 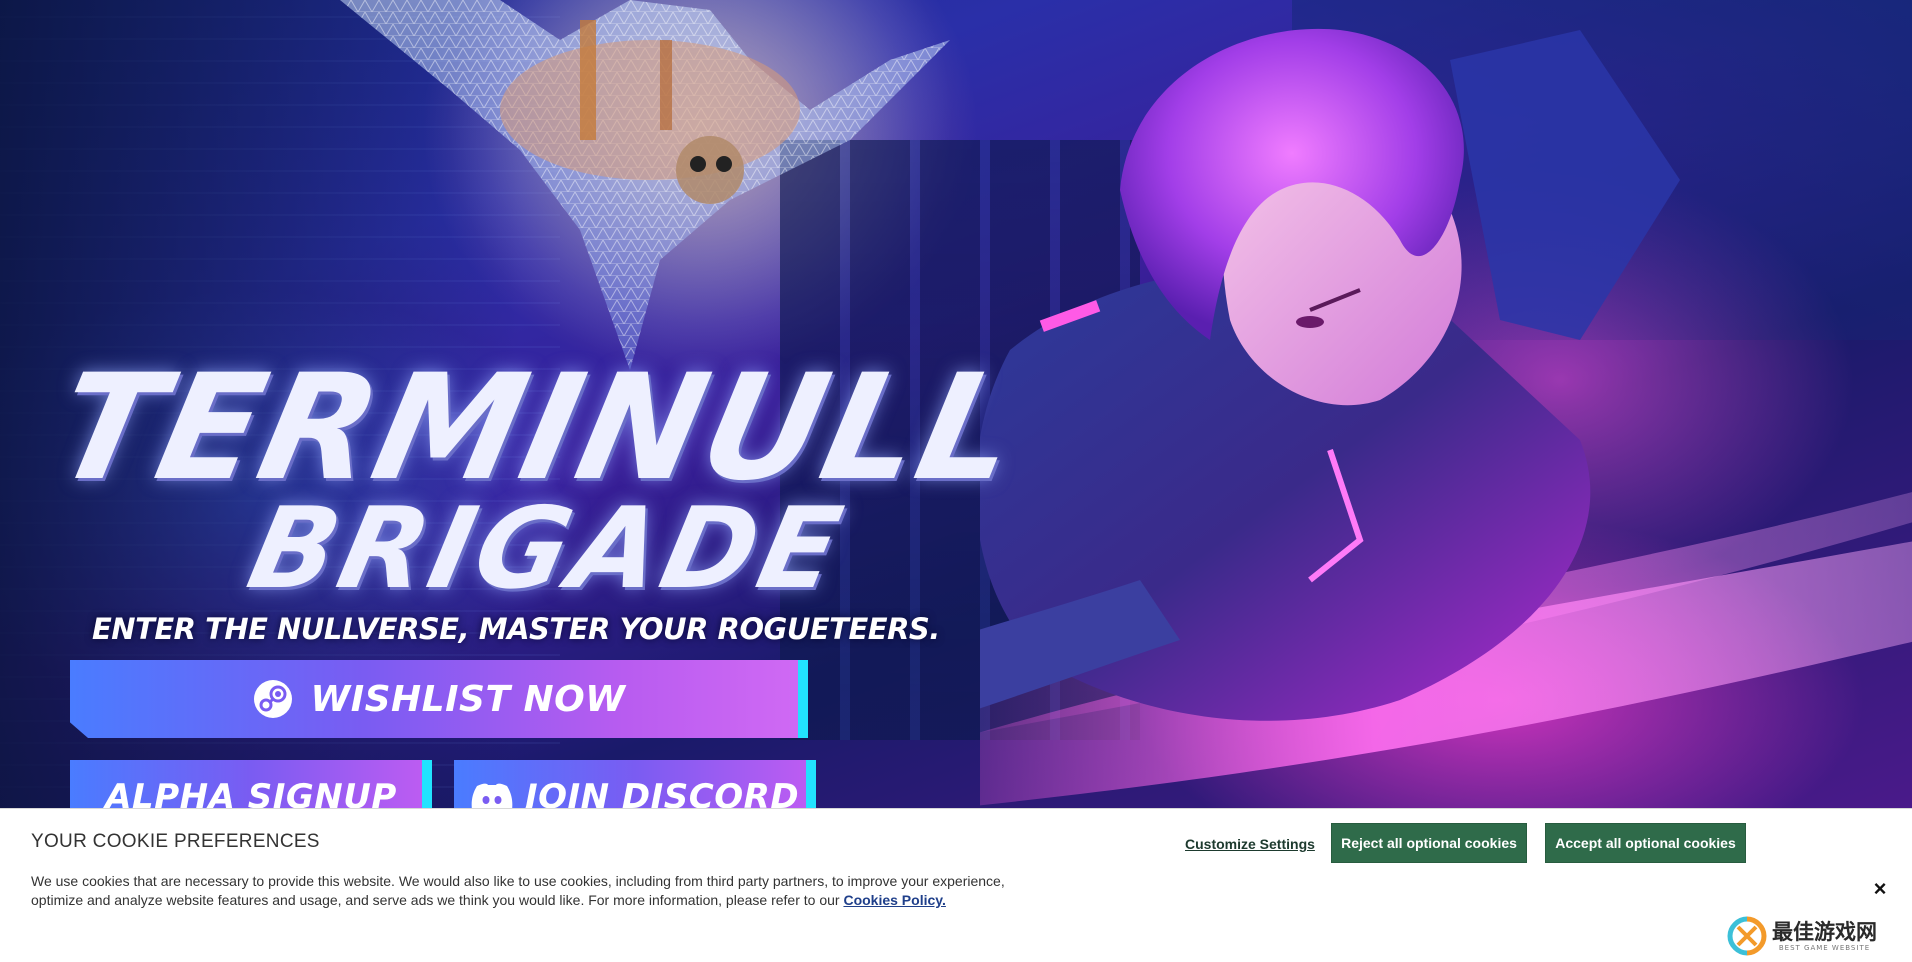 What do you see at coordinates (251, 793) in the screenshot?
I see `alpha-signup-label: ALPHA SIGNUP` at bounding box center [251, 793].